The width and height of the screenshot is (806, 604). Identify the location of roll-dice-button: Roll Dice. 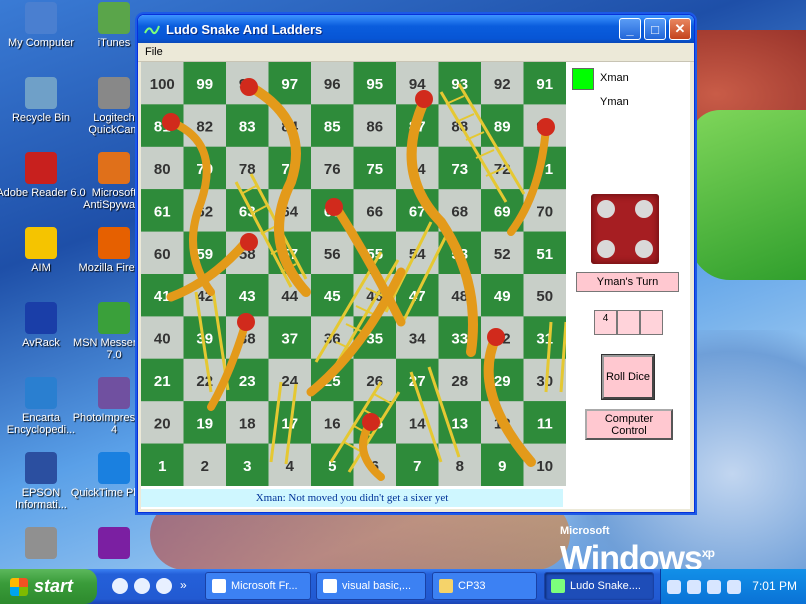
(628, 377).